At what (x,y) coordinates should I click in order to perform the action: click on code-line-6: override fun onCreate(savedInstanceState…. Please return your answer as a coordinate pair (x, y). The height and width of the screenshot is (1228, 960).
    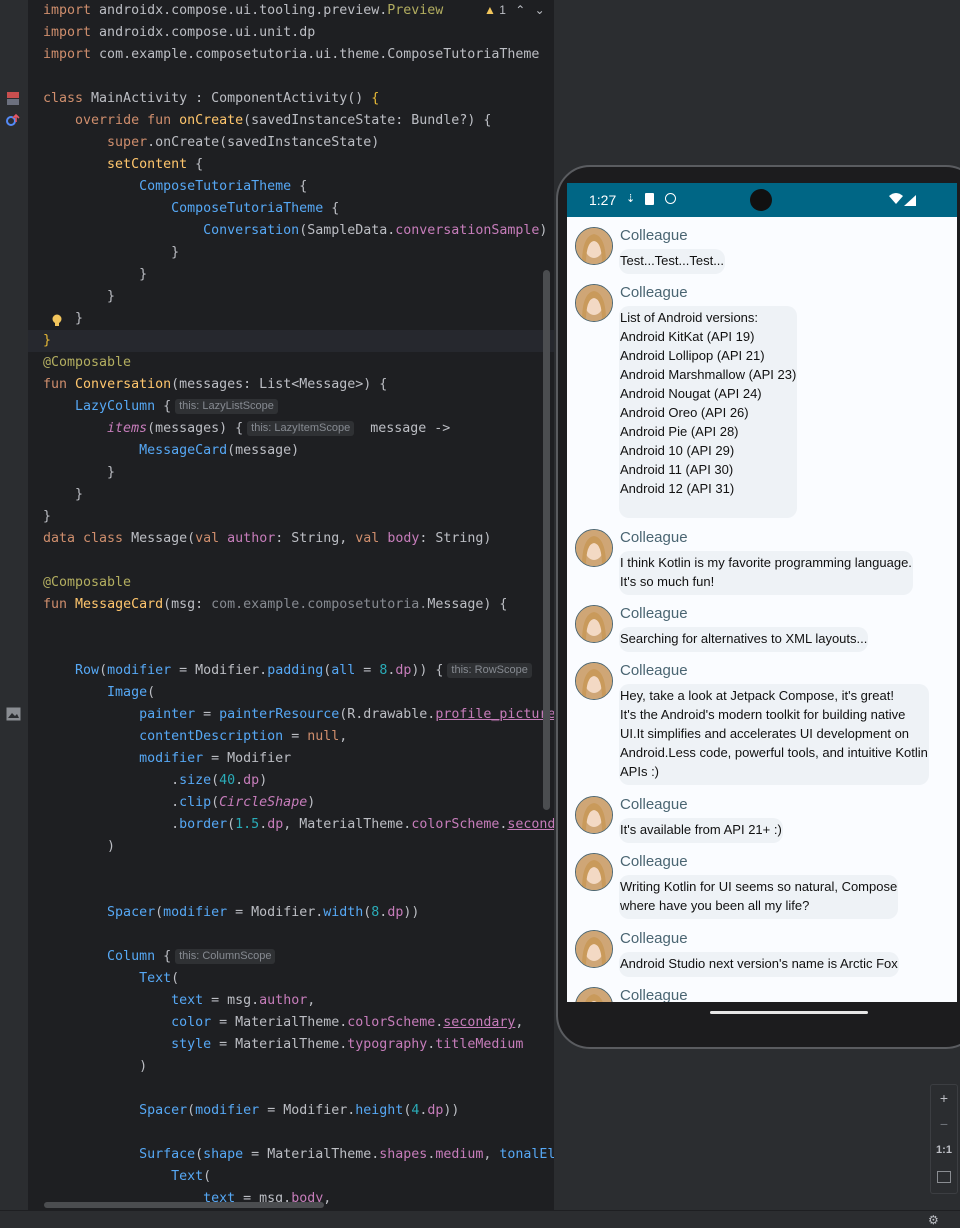
    Looking at the image, I should click on (283, 120).